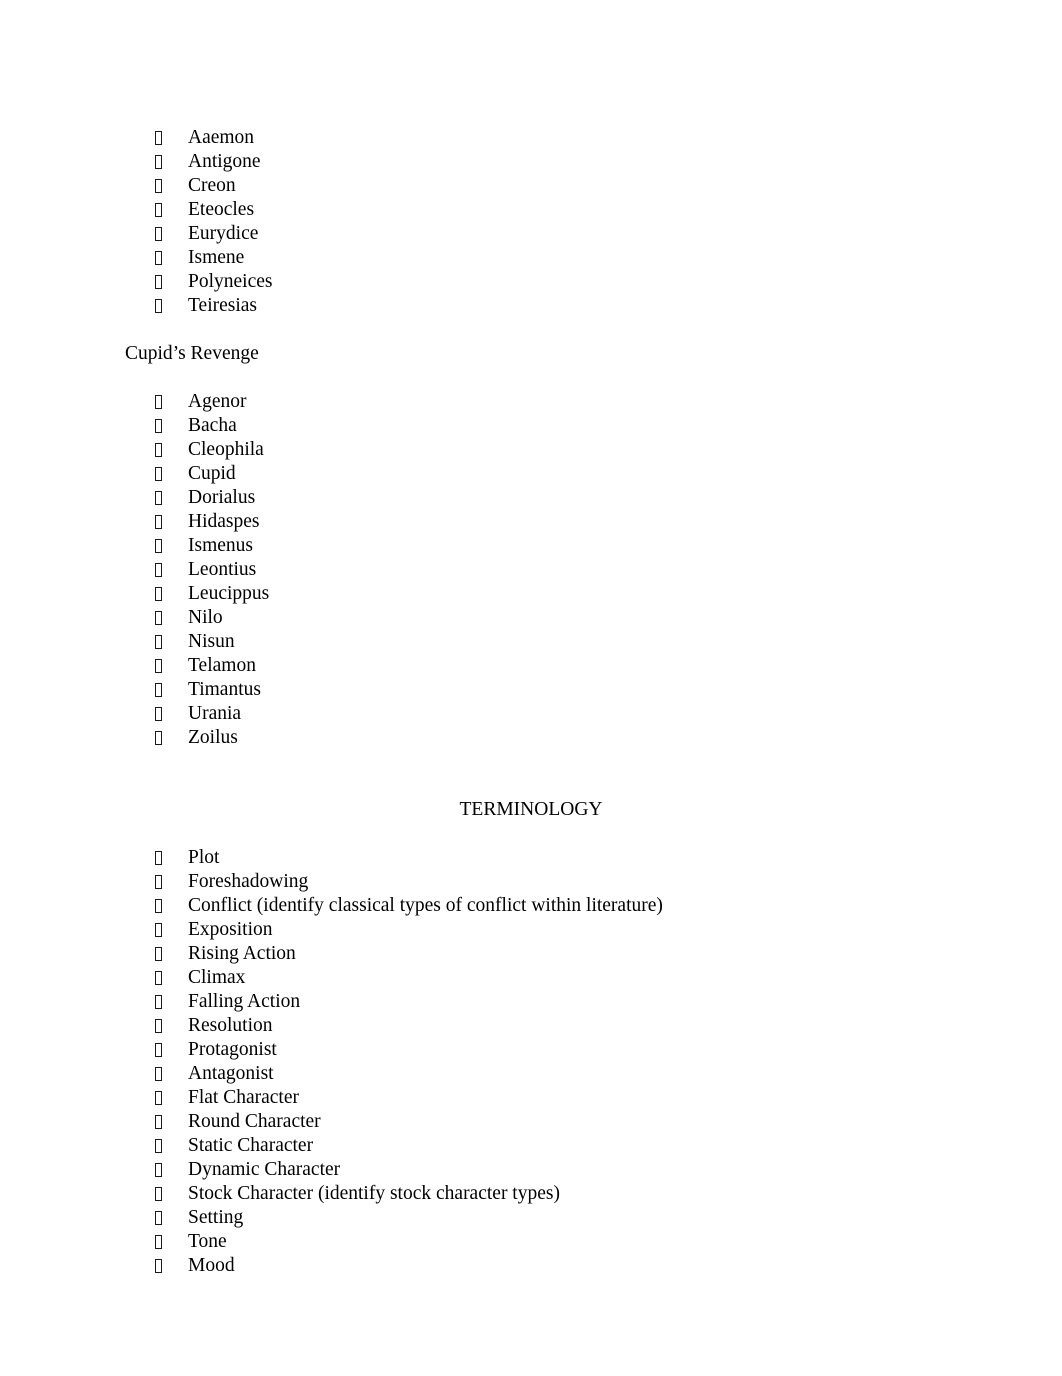 The height and width of the screenshot is (1376, 1062). Describe the element at coordinates (531, 450) in the screenshot. I see `list-item: Cleophila` at that location.